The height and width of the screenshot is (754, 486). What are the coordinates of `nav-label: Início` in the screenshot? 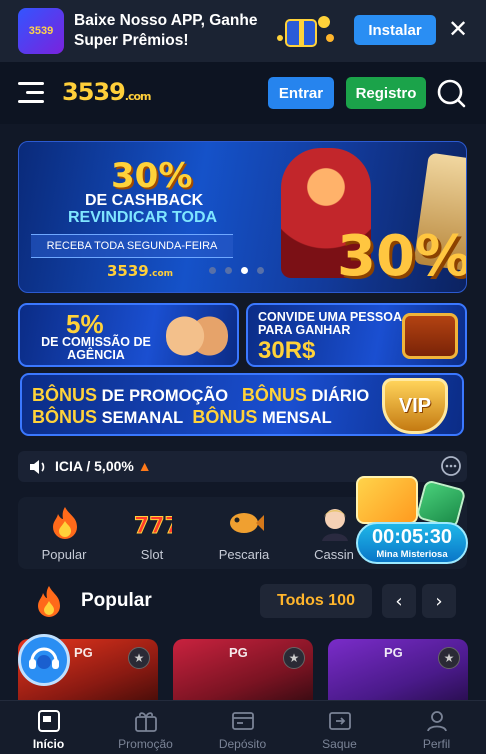 It's located at (48, 744).